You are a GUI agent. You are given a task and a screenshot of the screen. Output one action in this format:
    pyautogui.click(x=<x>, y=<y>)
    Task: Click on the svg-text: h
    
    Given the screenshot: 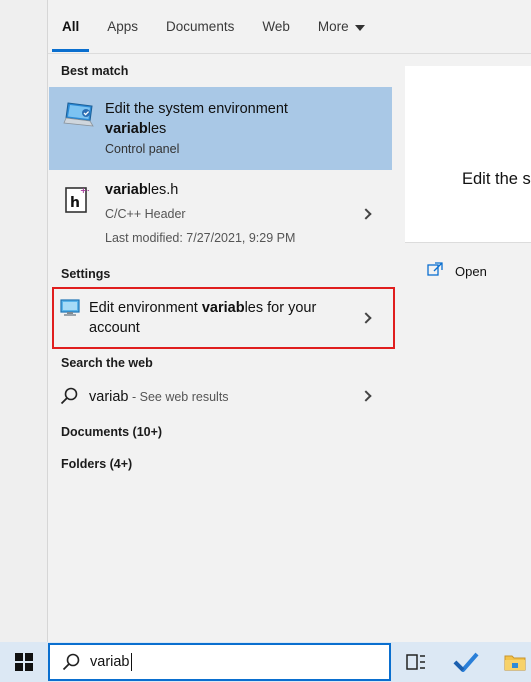 What is the action you would take?
    pyautogui.click(x=75, y=203)
    